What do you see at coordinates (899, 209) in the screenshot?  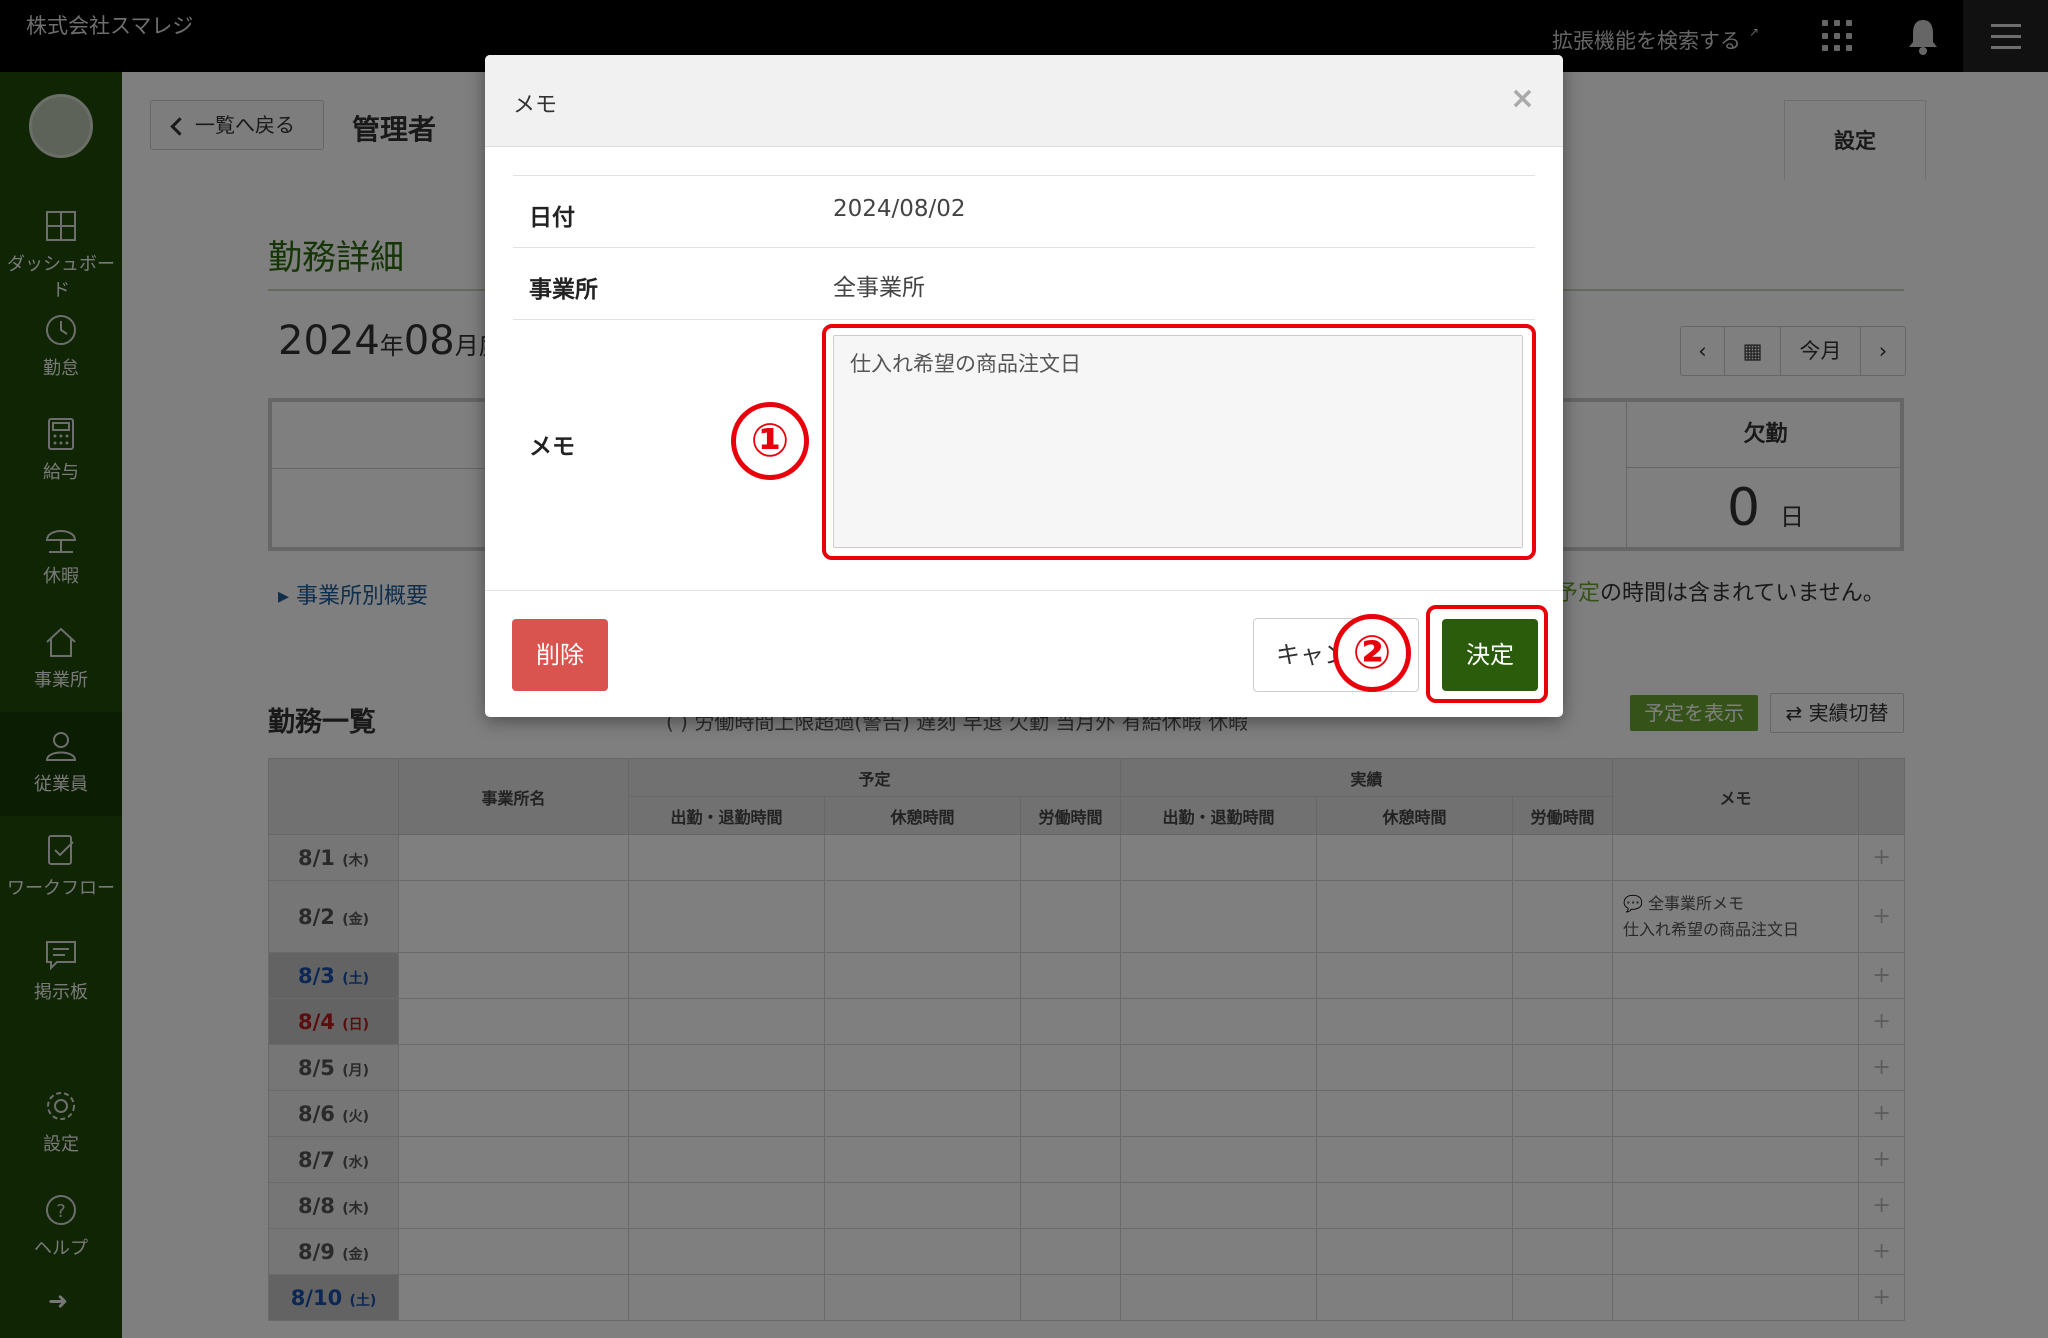 I see `date-value: 2024/08/02` at bounding box center [899, 209].